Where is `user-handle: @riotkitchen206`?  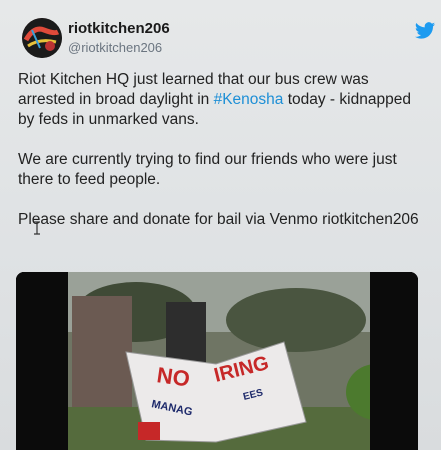
user-handle: @riotkitchen206 is located at coordinates (115, 47).